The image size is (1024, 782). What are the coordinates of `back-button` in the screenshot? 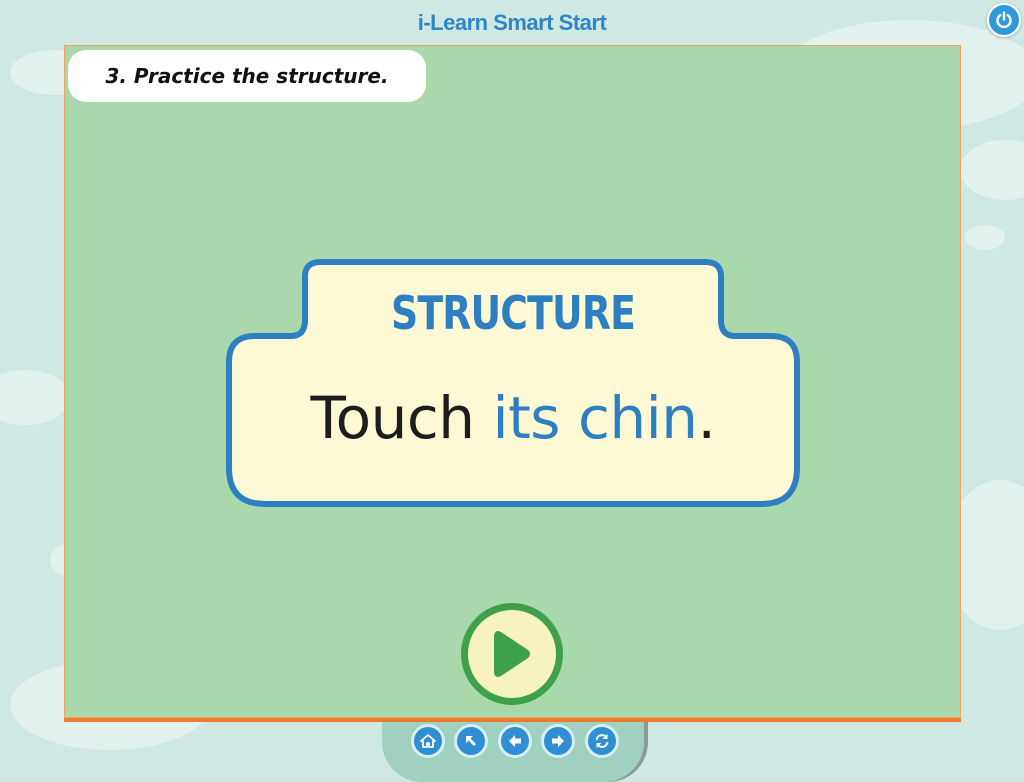 It's located at (471, 741).